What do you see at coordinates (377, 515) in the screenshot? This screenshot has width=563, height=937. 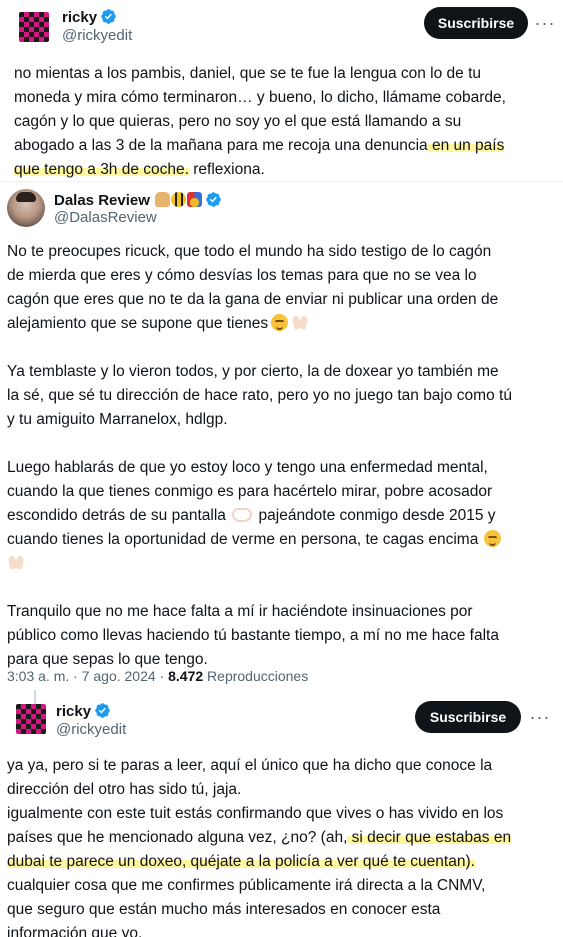 I see `text-segment: pajeándote conmigo desde 2015 y` at bounding box center [377, 515].